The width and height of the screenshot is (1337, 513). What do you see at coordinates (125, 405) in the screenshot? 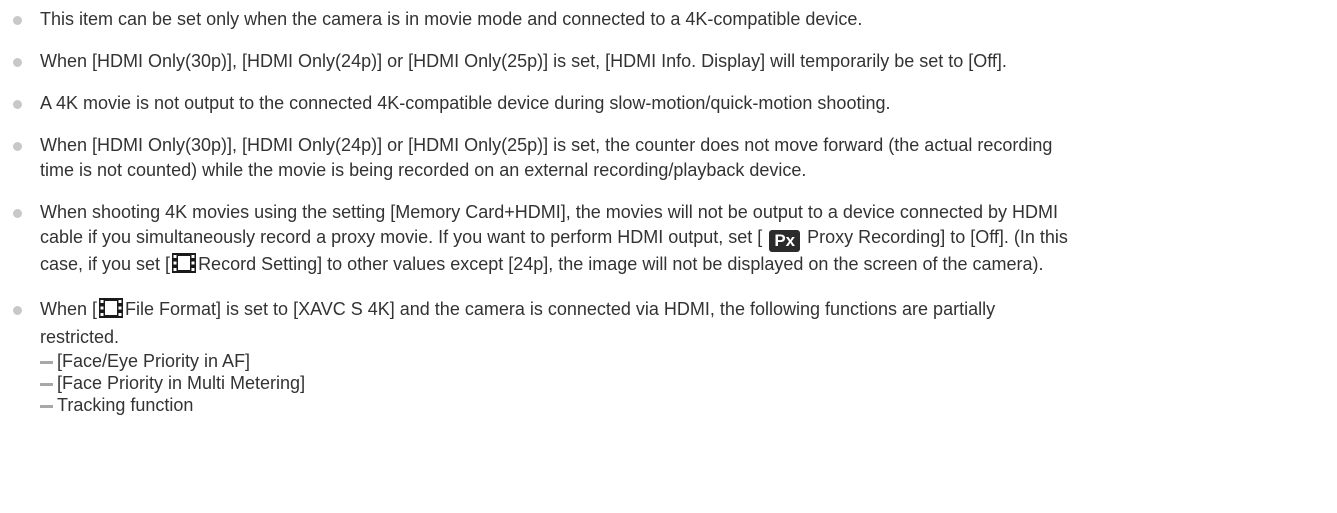
I see `sub-item-text: Tracking function` at bounding box center [125, 405].